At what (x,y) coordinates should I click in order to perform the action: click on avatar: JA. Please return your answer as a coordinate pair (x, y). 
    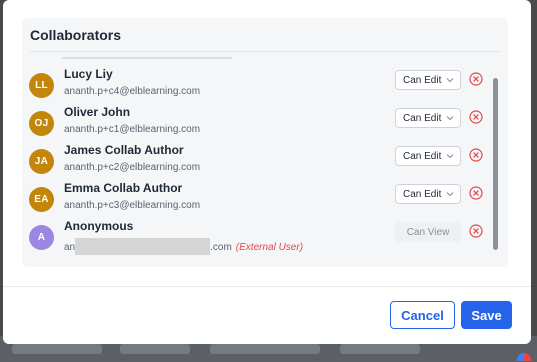
    Looking at the image, I should click on (41, 161).